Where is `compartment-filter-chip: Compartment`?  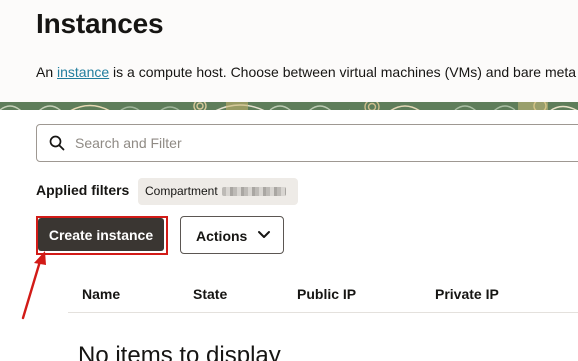
compartment-filter-chip: Compartment is located at coordinates (218, 191).